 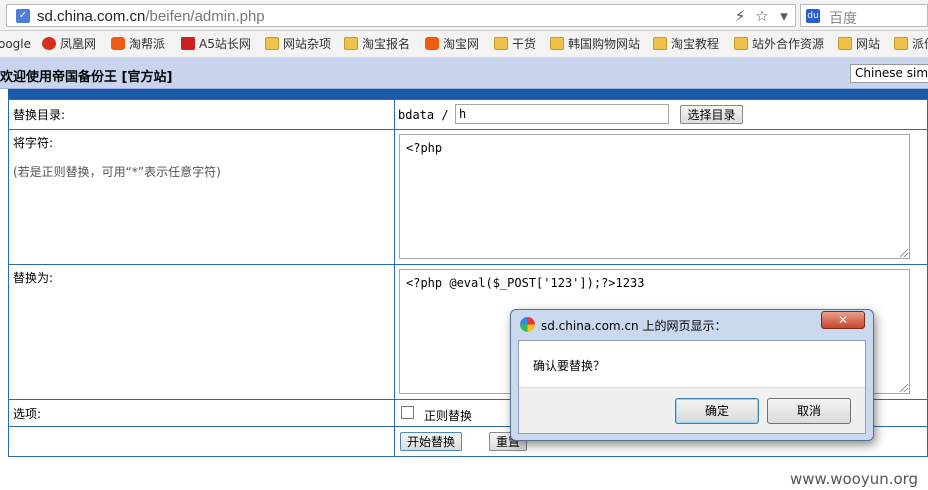 I want to click on bookmark-label: 派份, so click(x=920, y=44).